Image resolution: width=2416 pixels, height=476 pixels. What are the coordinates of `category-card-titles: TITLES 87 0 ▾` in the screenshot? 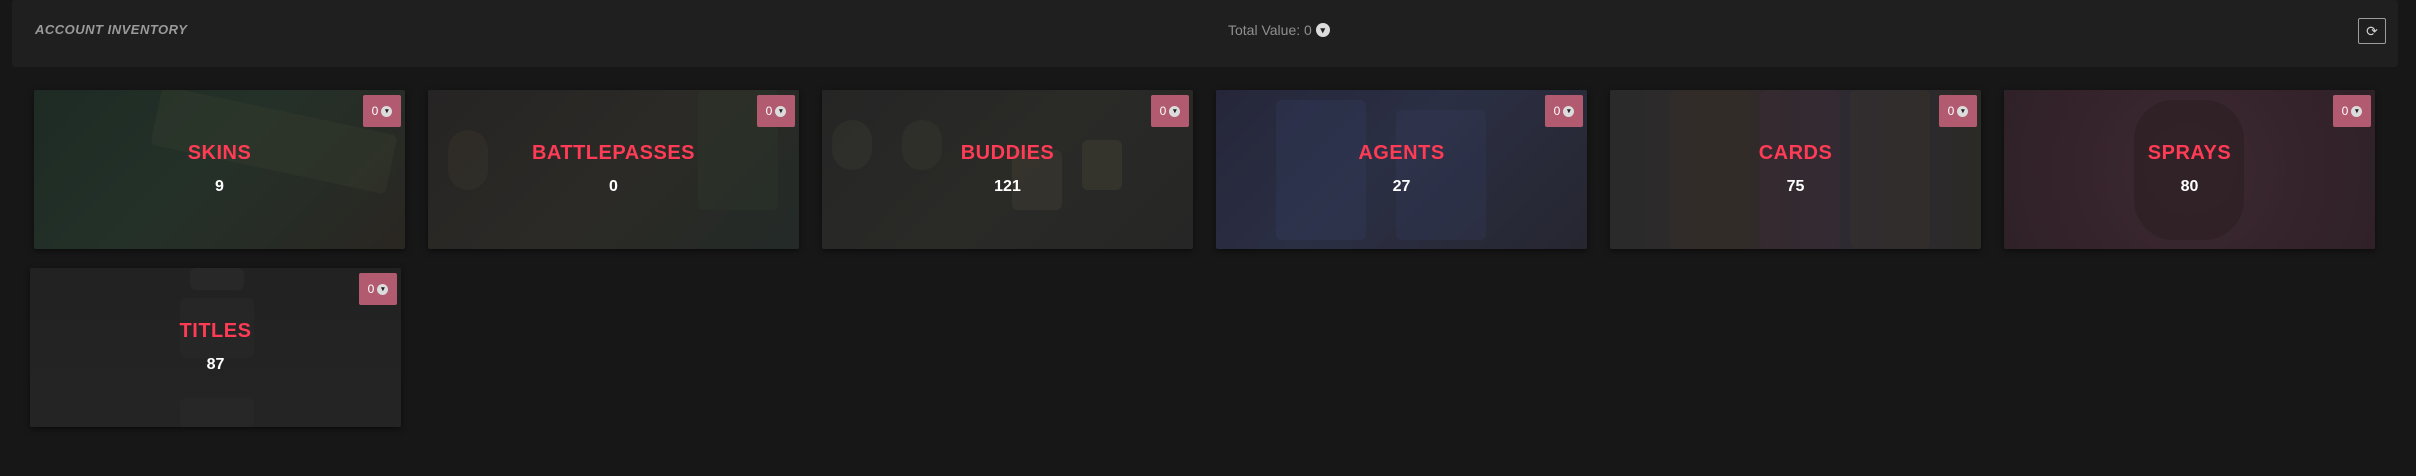 It's located at (215, 347).